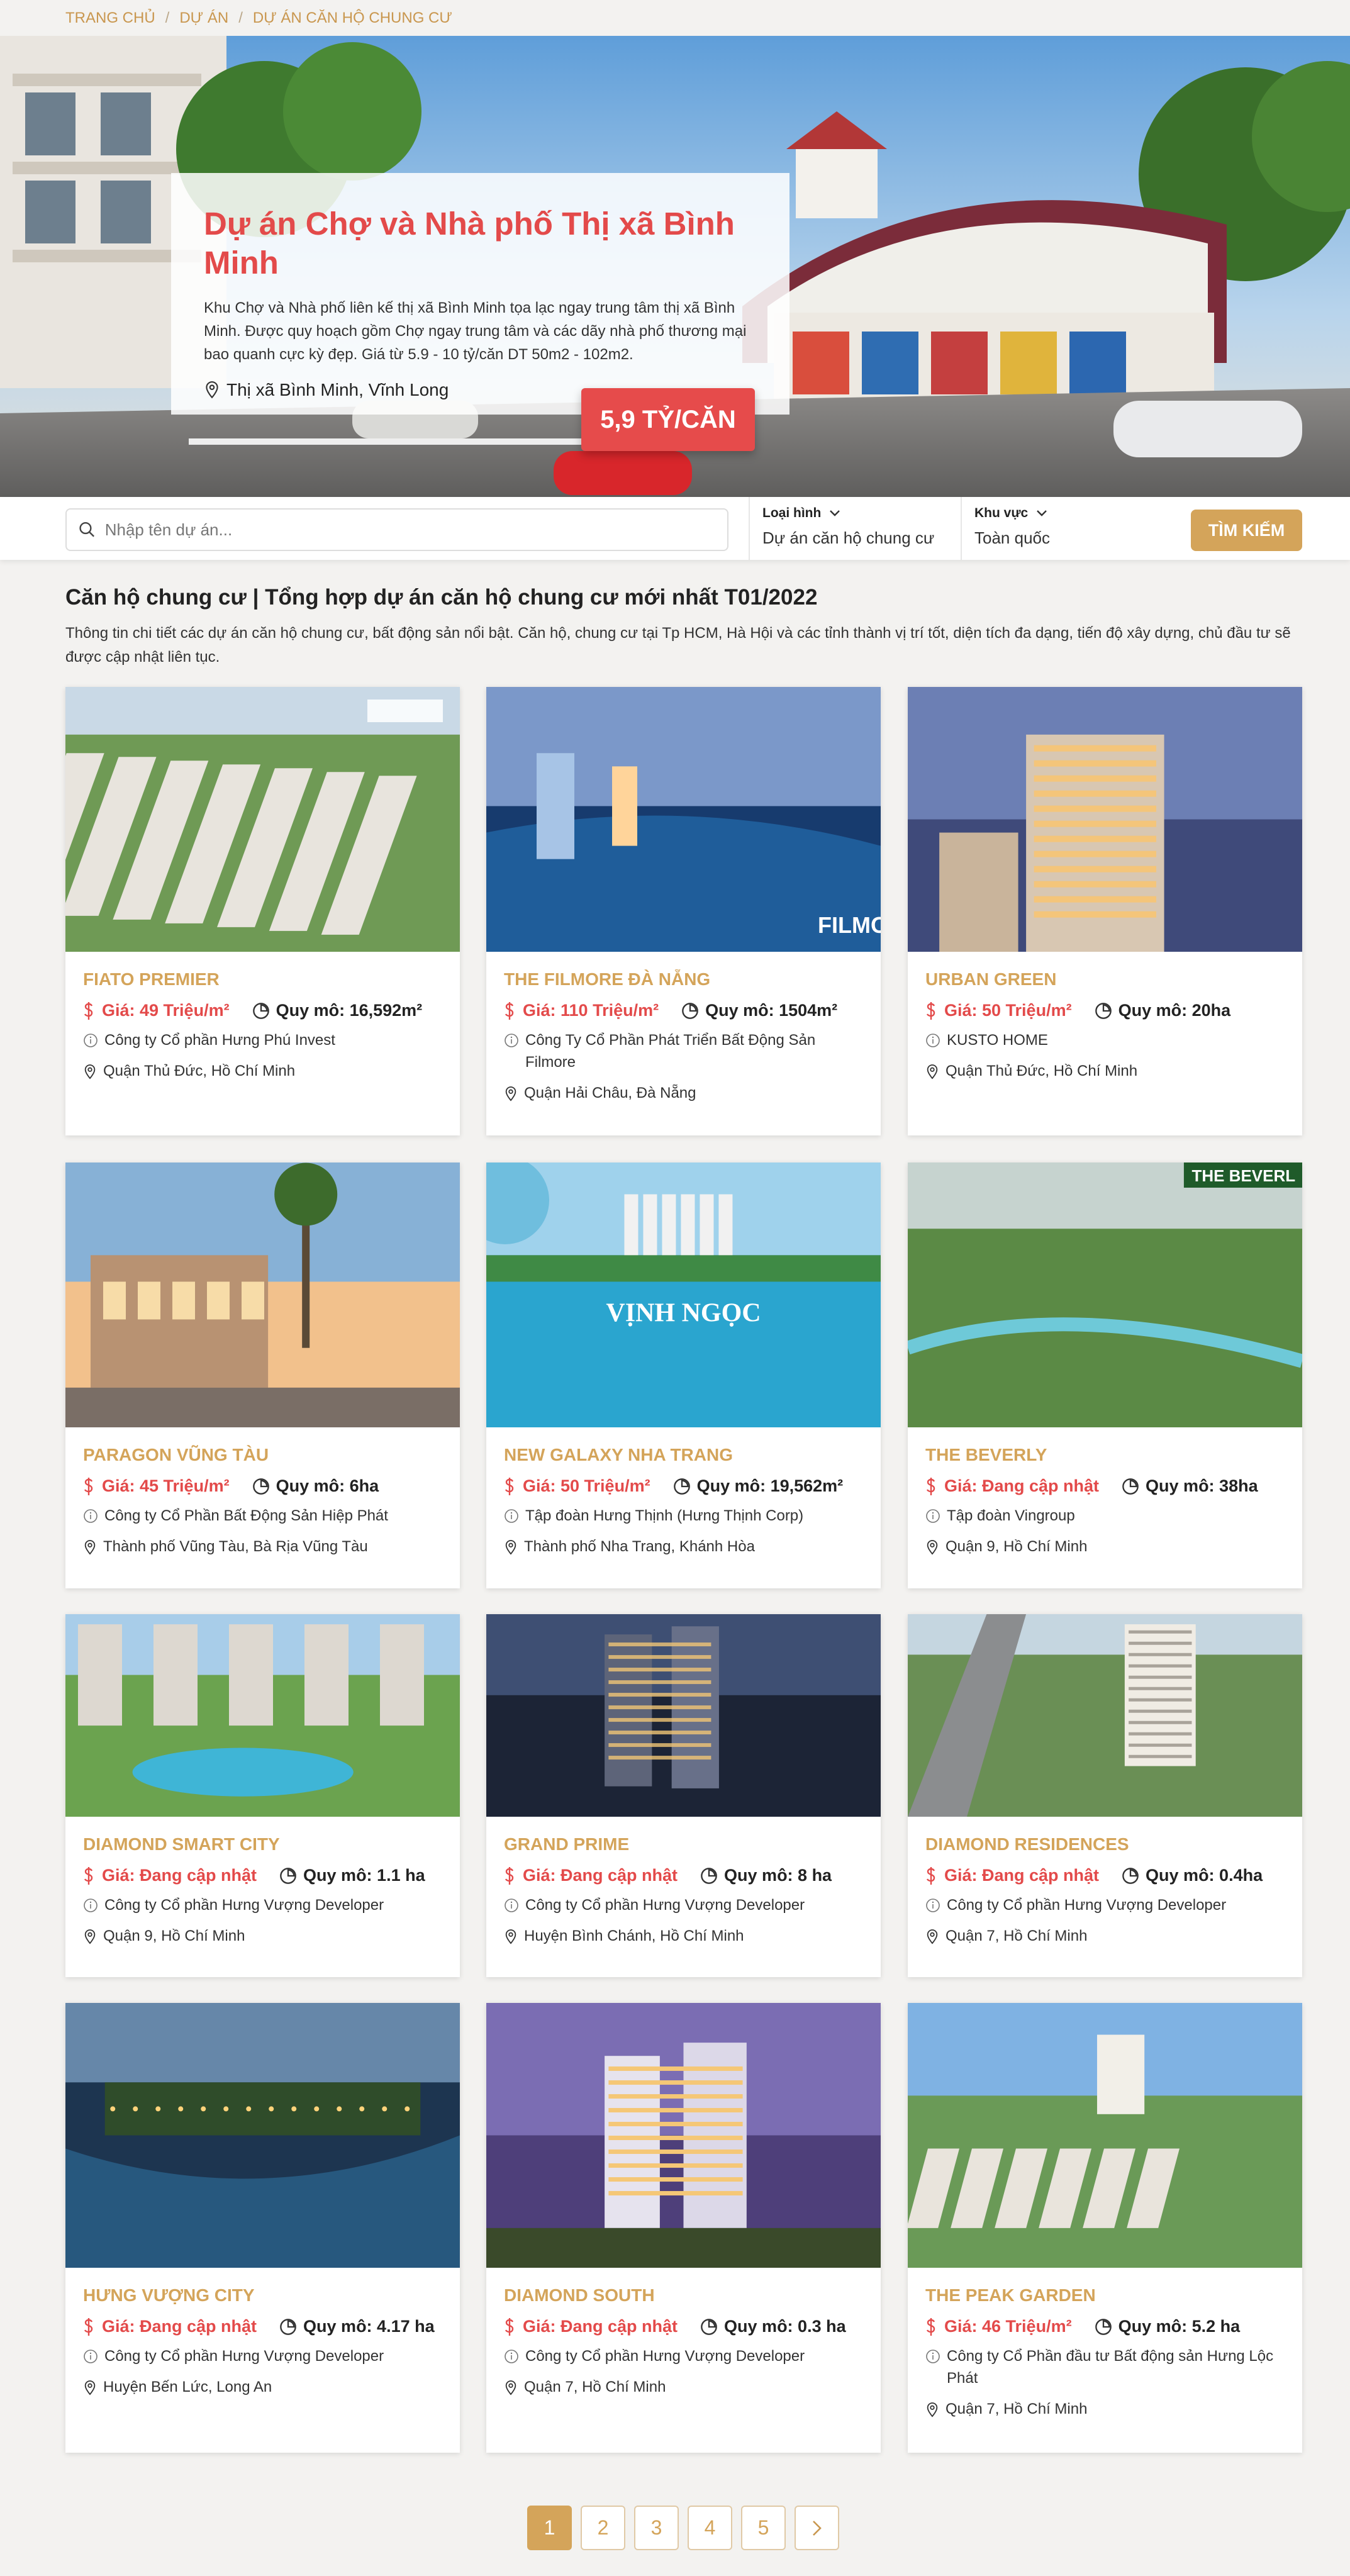 This screenshot has width=1350, height=2576. What do you see at coordinates (657, 2528) in the screenshot?
I see `page-3-button: 3` at bounding box center [657, 2528].